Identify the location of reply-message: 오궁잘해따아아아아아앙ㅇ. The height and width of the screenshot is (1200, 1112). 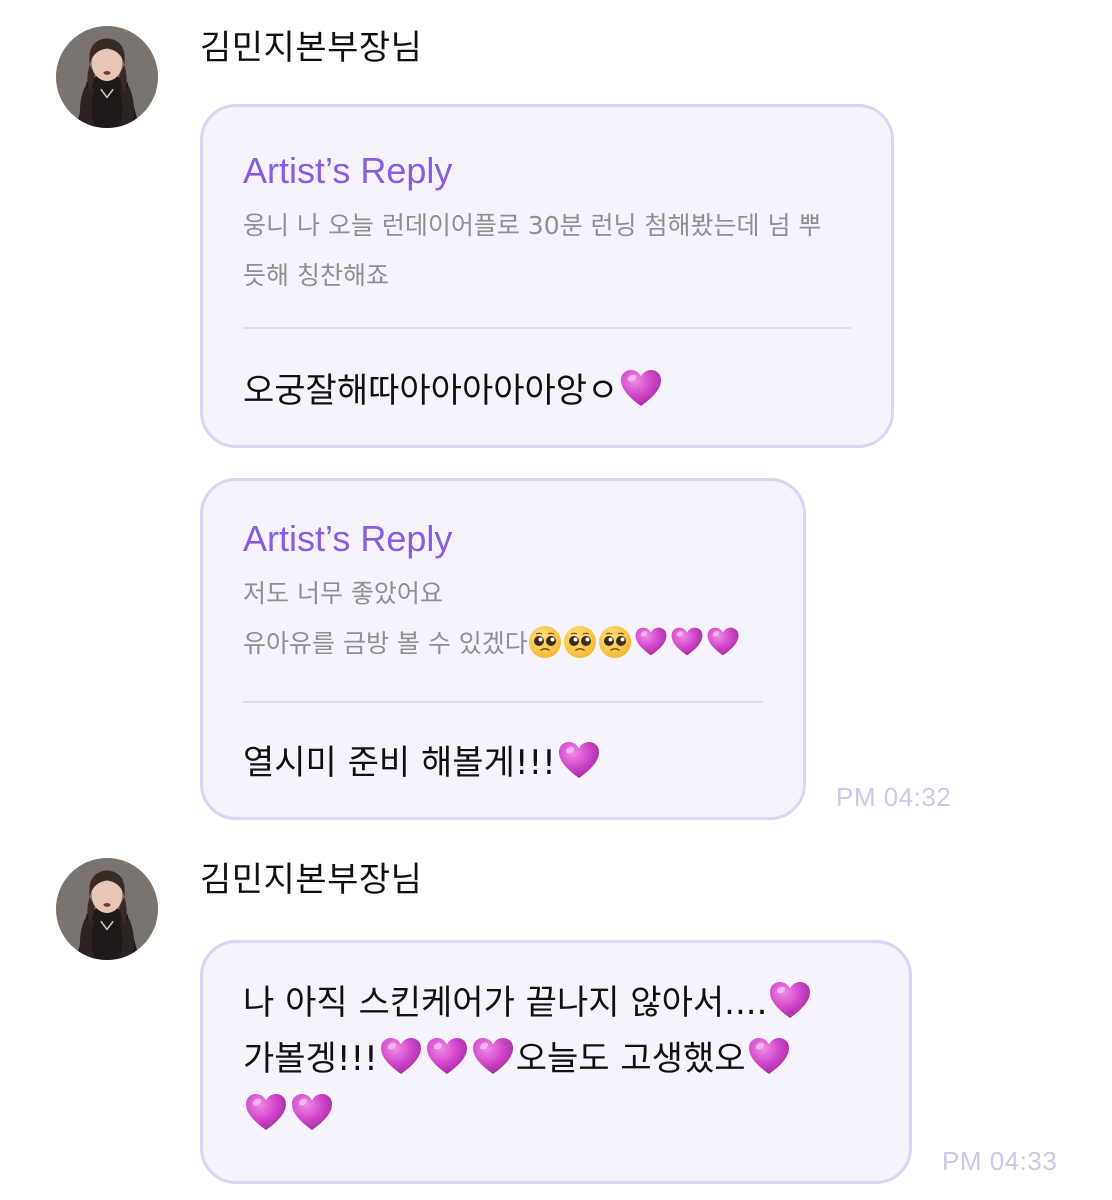
(557, 391).